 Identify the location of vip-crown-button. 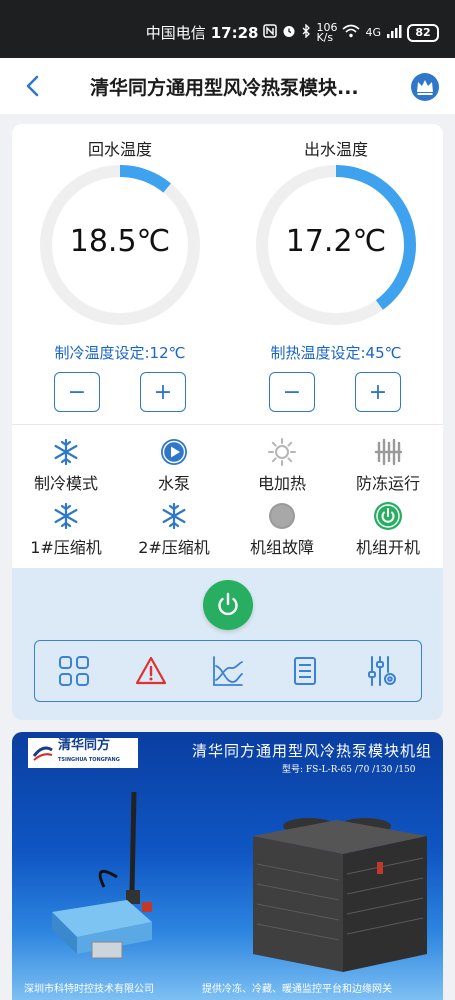
(425, 89).